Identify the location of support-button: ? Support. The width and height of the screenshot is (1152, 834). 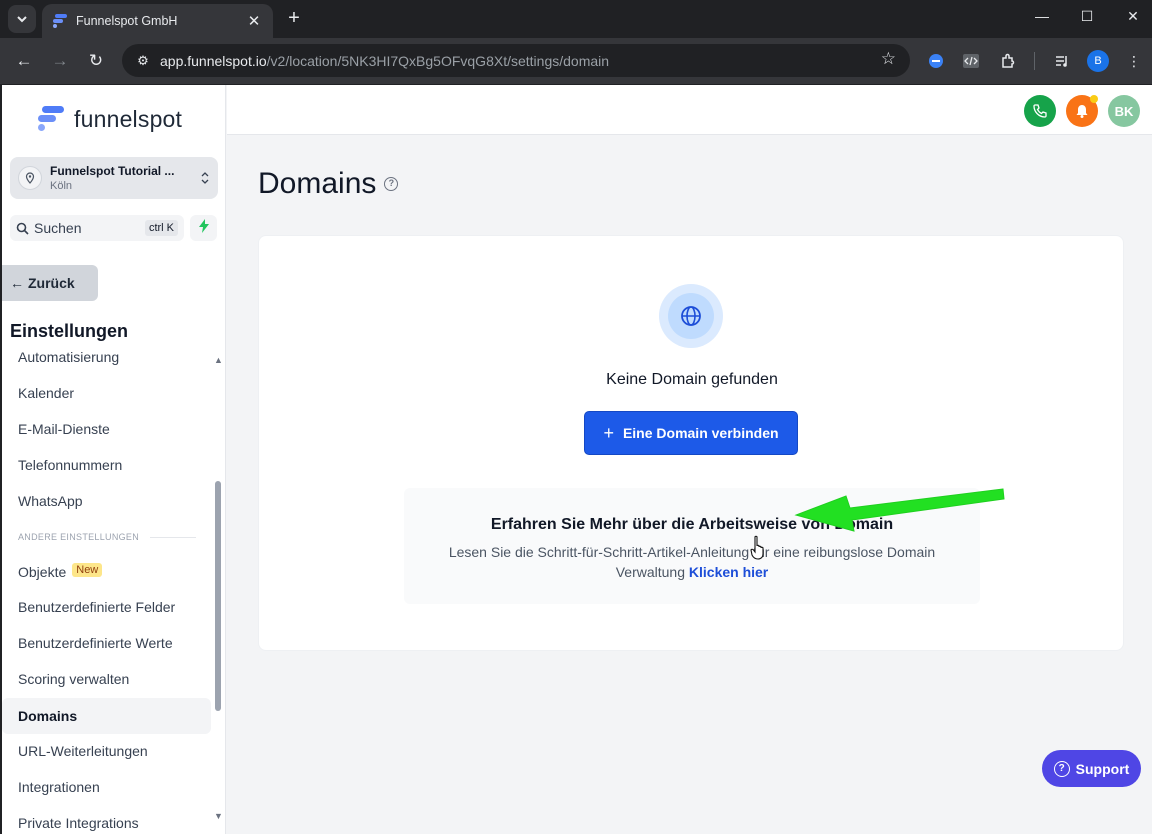
(1091, 768).